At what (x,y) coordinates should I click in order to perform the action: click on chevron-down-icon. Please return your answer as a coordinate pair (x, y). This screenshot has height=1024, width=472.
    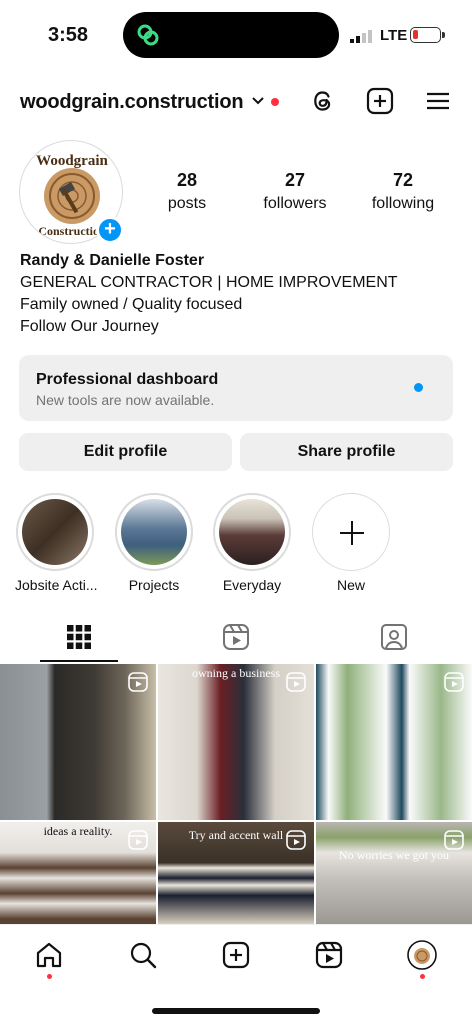
    Looking at the image, I should click on (258, 101).